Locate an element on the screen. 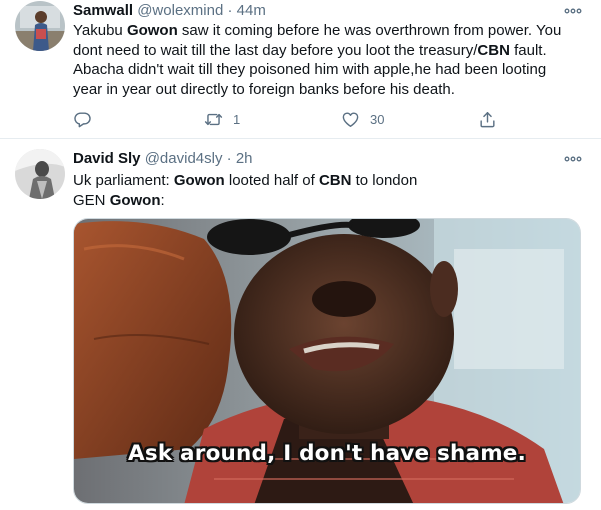 The image size is (601, 510). retweet-count: 1 is located at coordinates (237, 119).